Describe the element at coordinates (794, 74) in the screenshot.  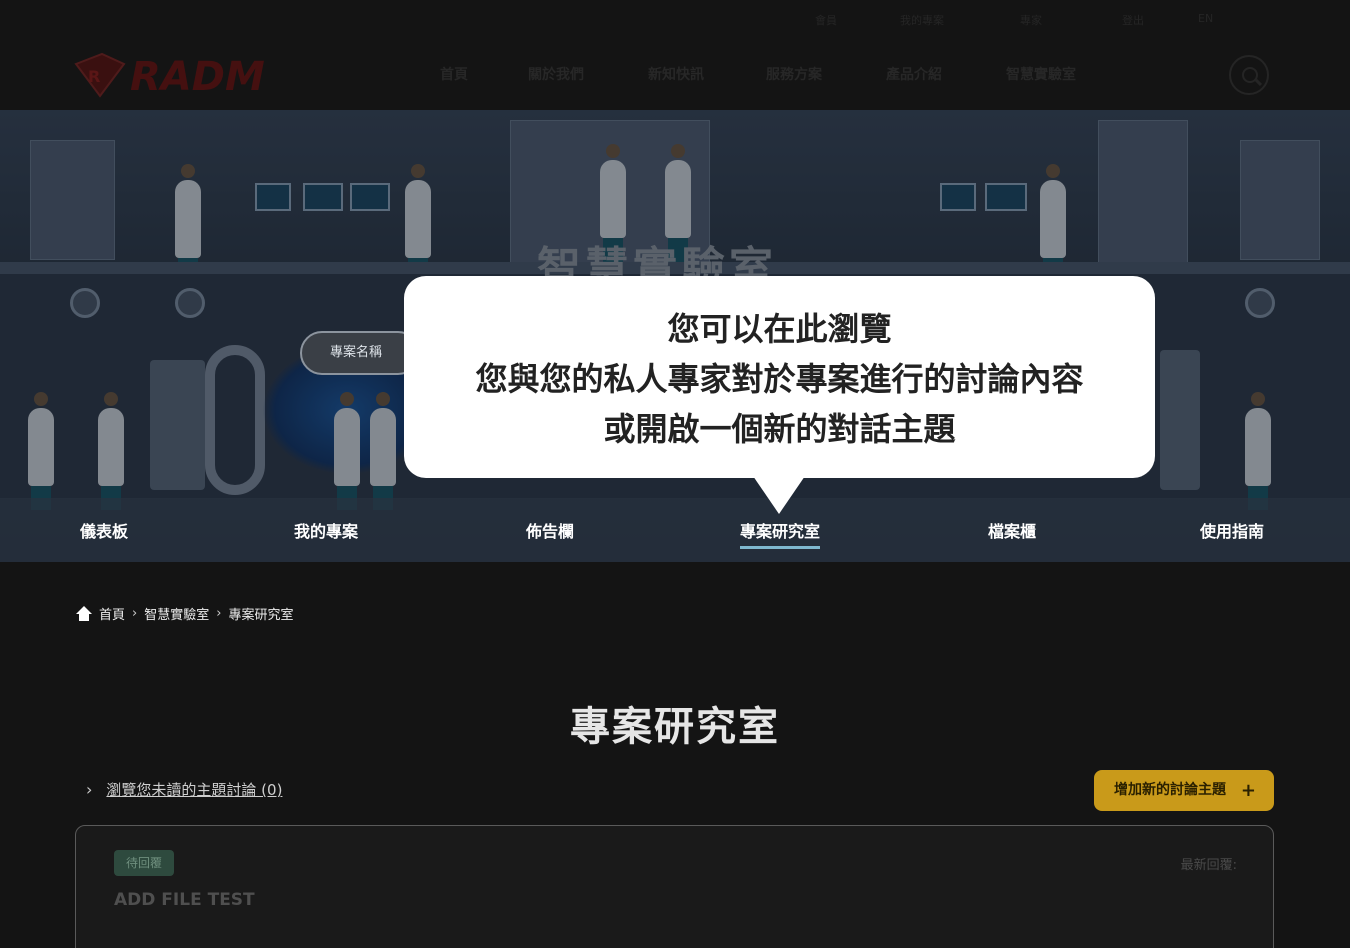
I see `nav-services: 服務方案` at that location.